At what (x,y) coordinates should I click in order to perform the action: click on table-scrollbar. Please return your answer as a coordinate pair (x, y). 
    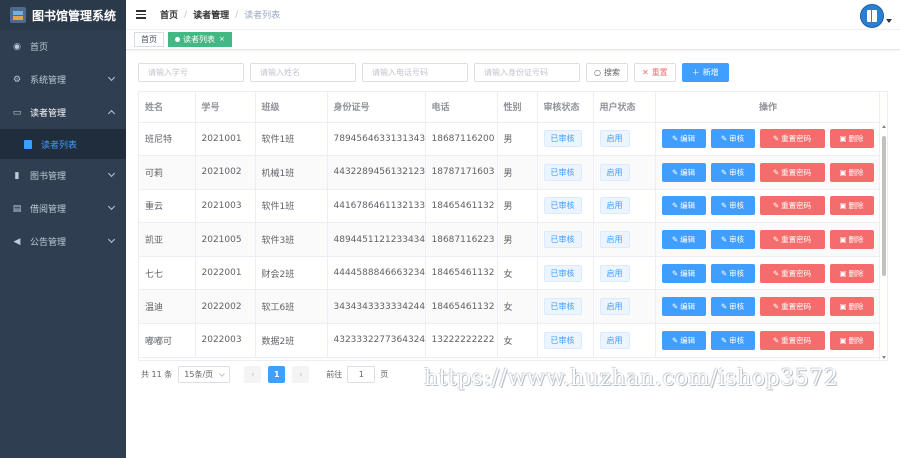
    Looking at the image, I should click on (883, 226).